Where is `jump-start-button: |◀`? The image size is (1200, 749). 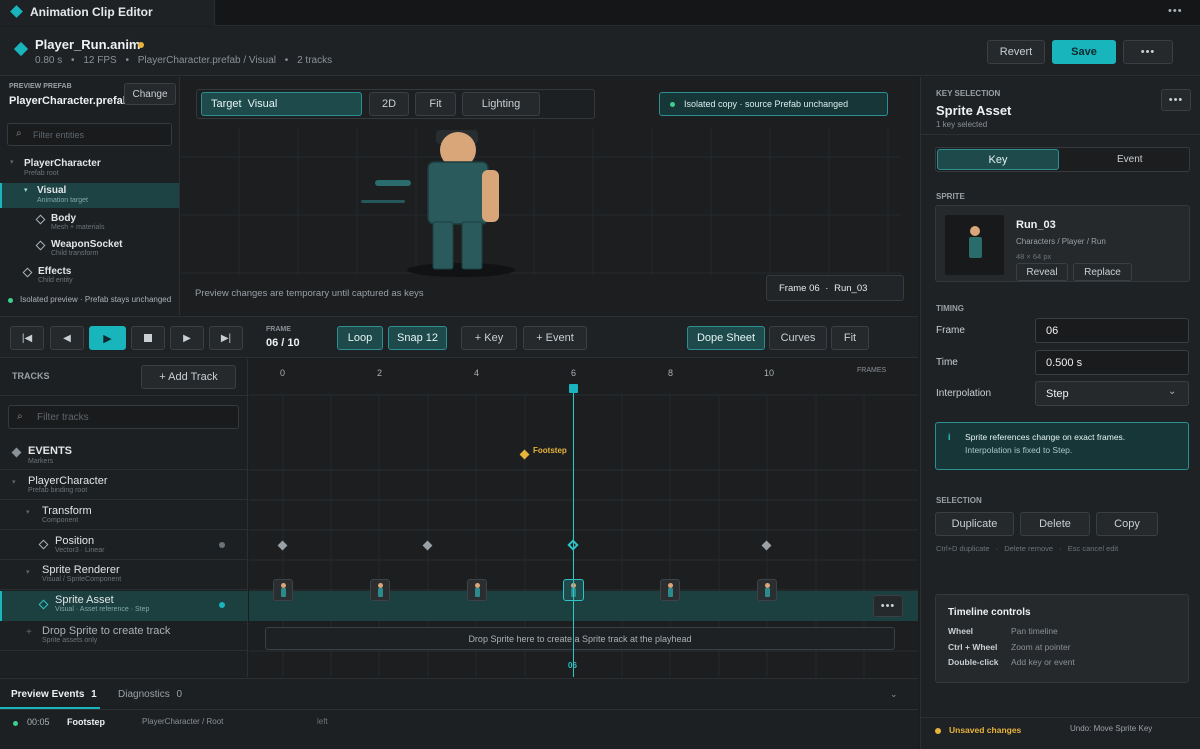
jump-start-button: |◀ is located at coordinates (27, 338).